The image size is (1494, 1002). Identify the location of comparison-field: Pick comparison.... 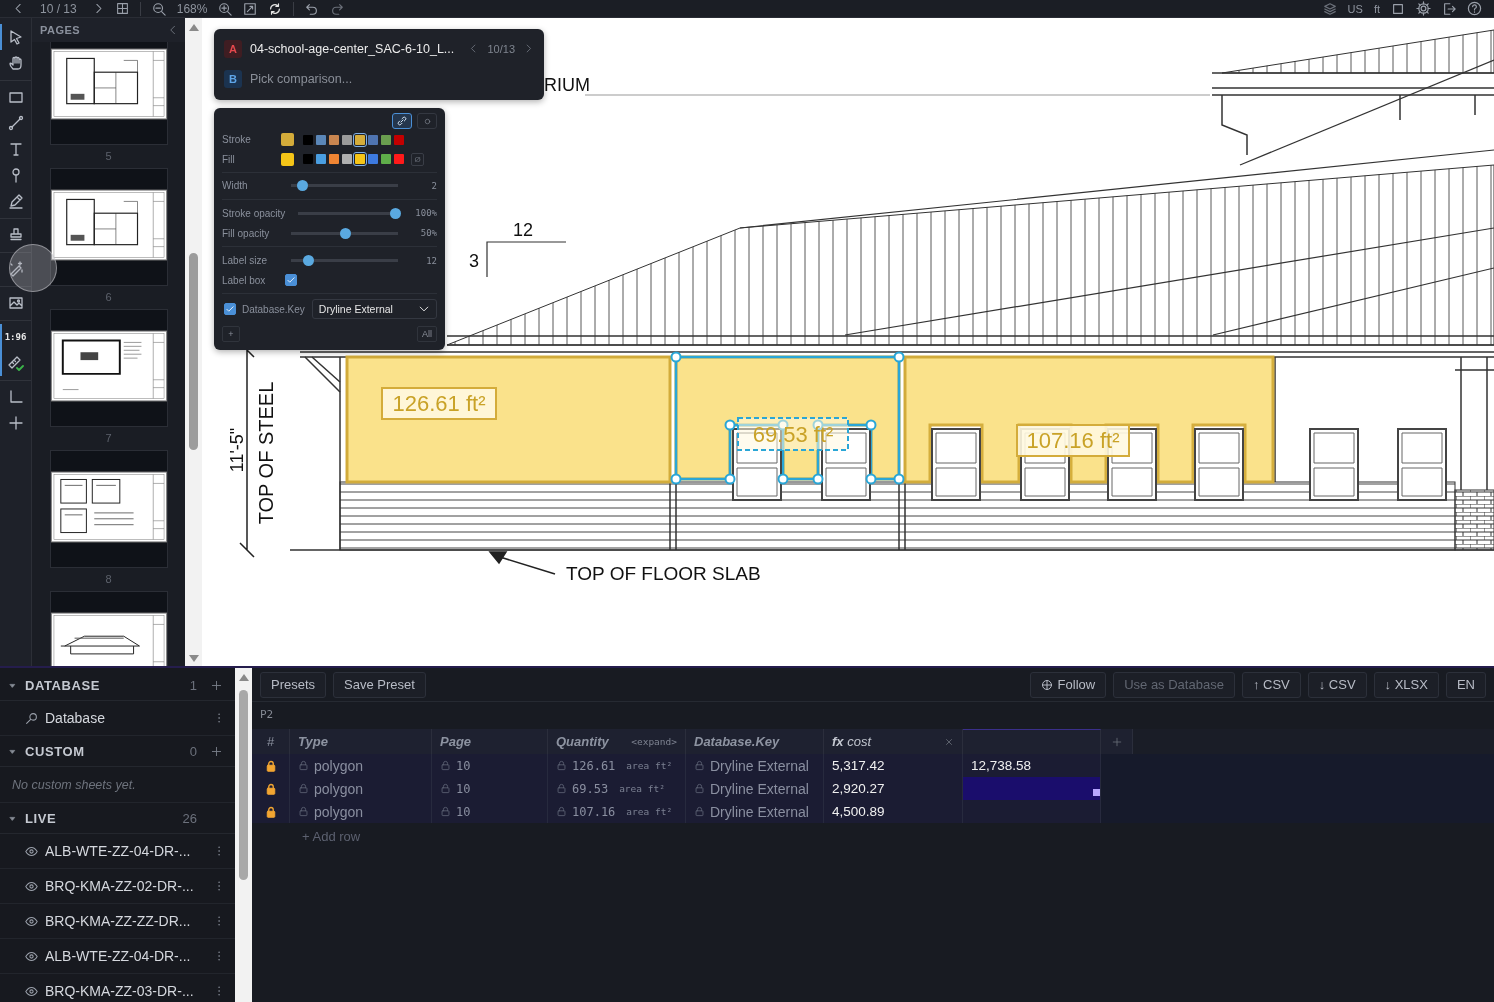
(392, 78).